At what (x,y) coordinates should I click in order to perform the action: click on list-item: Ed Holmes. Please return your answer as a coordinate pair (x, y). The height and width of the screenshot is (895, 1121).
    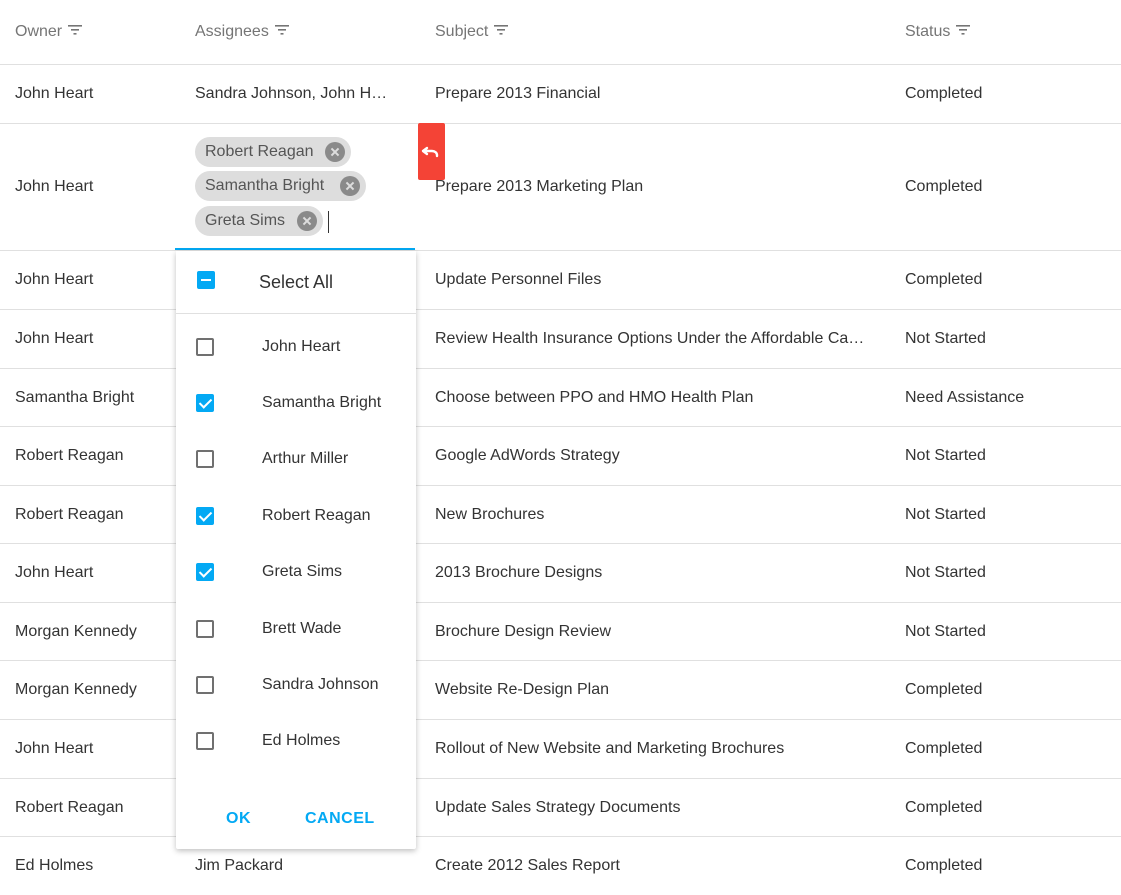
    Looking at the image, I should click on (296, 741).